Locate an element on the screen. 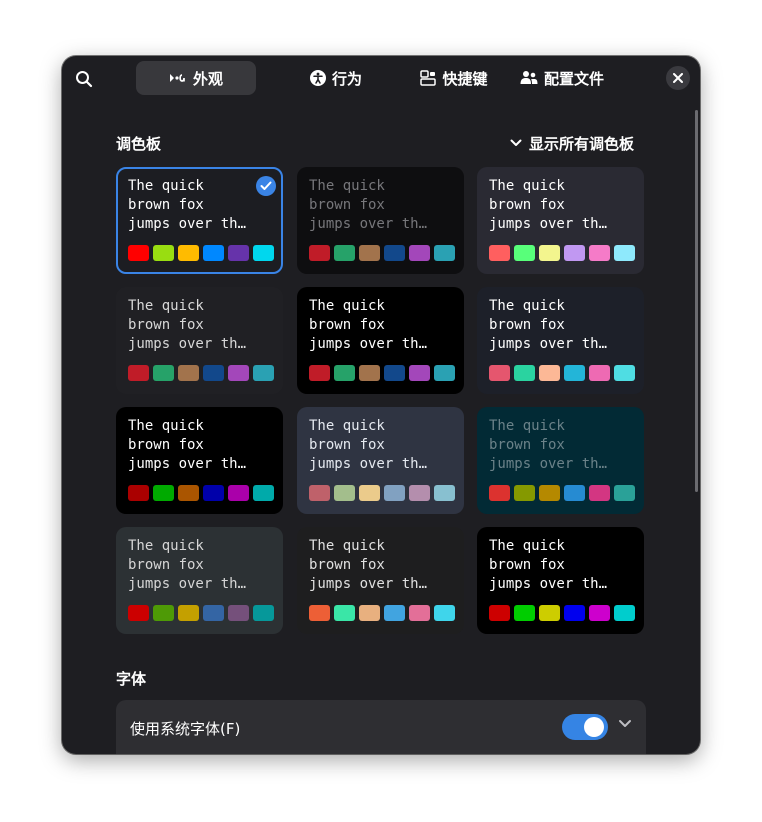 This screenshot has width=762, height=822. show-all-palettes-label: 显示所有调色板 is located at coordinates (582, 143).